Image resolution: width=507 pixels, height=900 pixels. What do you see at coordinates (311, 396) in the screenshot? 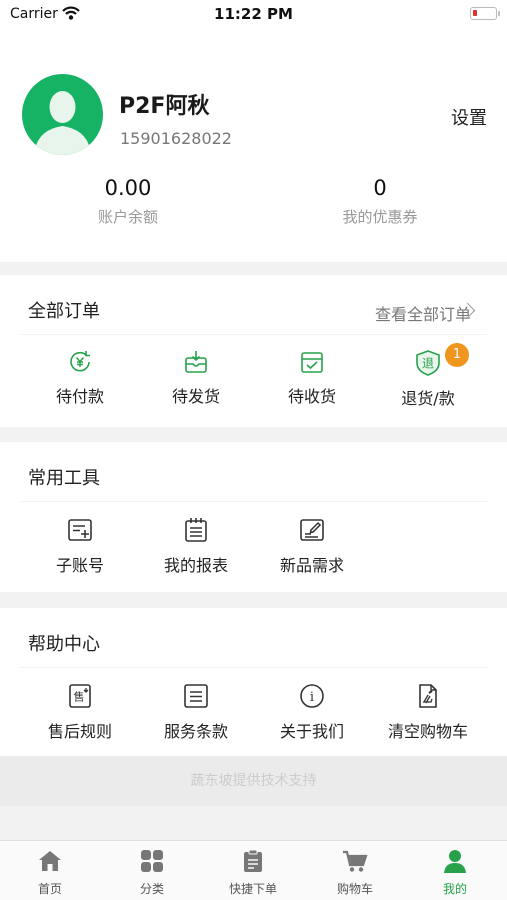
I see `order-status-label: 待收货` at bounding box center [311, 396].